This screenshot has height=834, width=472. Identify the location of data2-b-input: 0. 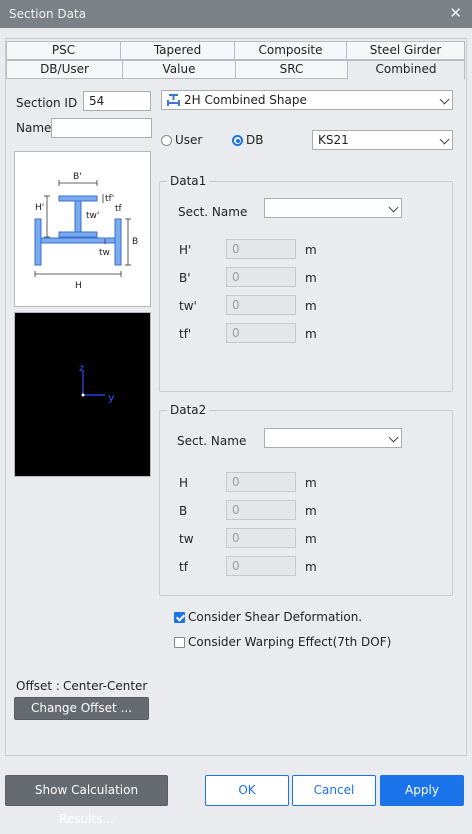
(261, 510).